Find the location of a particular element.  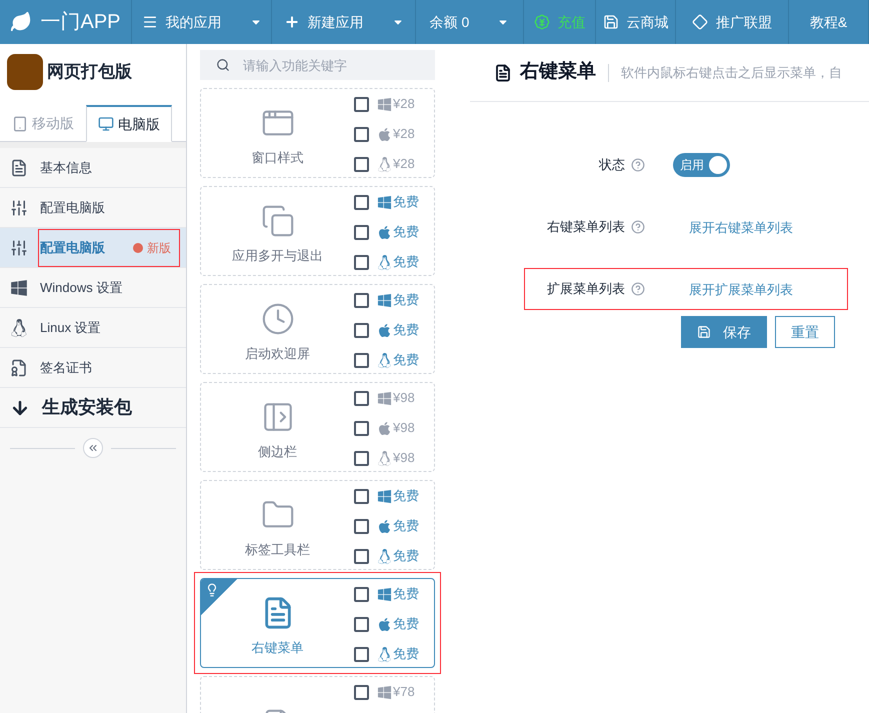

field-label: 状态 is located at coordinates (612, 165).